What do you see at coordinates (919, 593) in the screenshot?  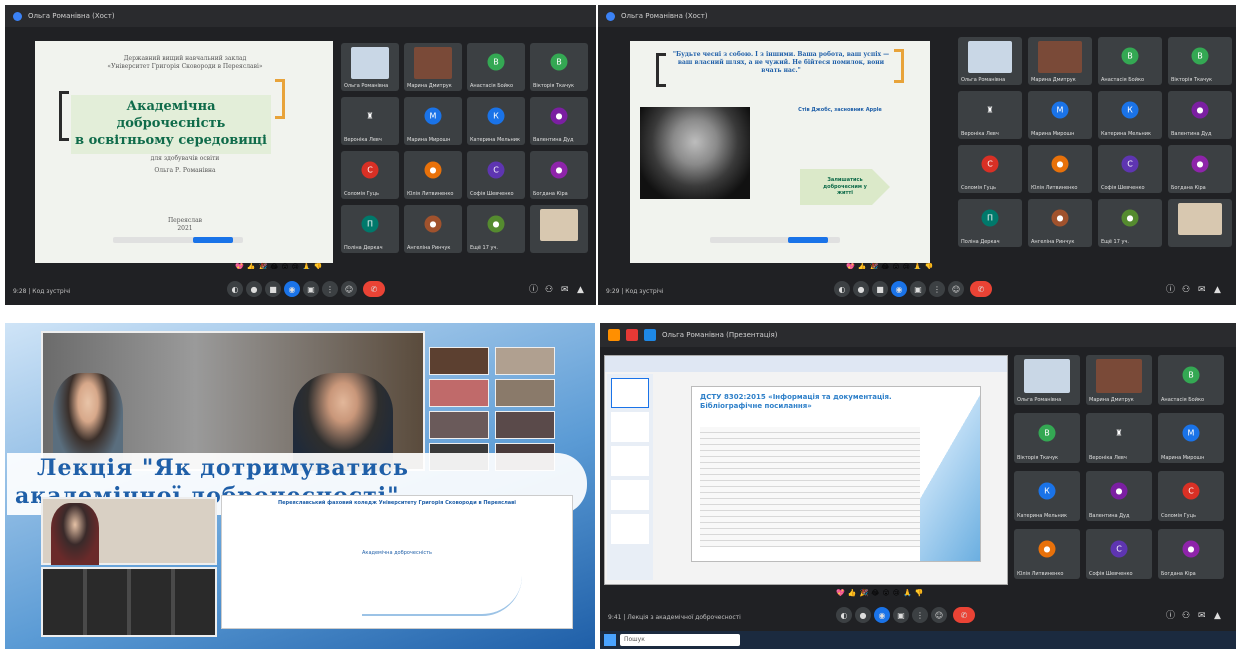 I see `reaction-emoji: 👎` at bounding box center [919, 593].